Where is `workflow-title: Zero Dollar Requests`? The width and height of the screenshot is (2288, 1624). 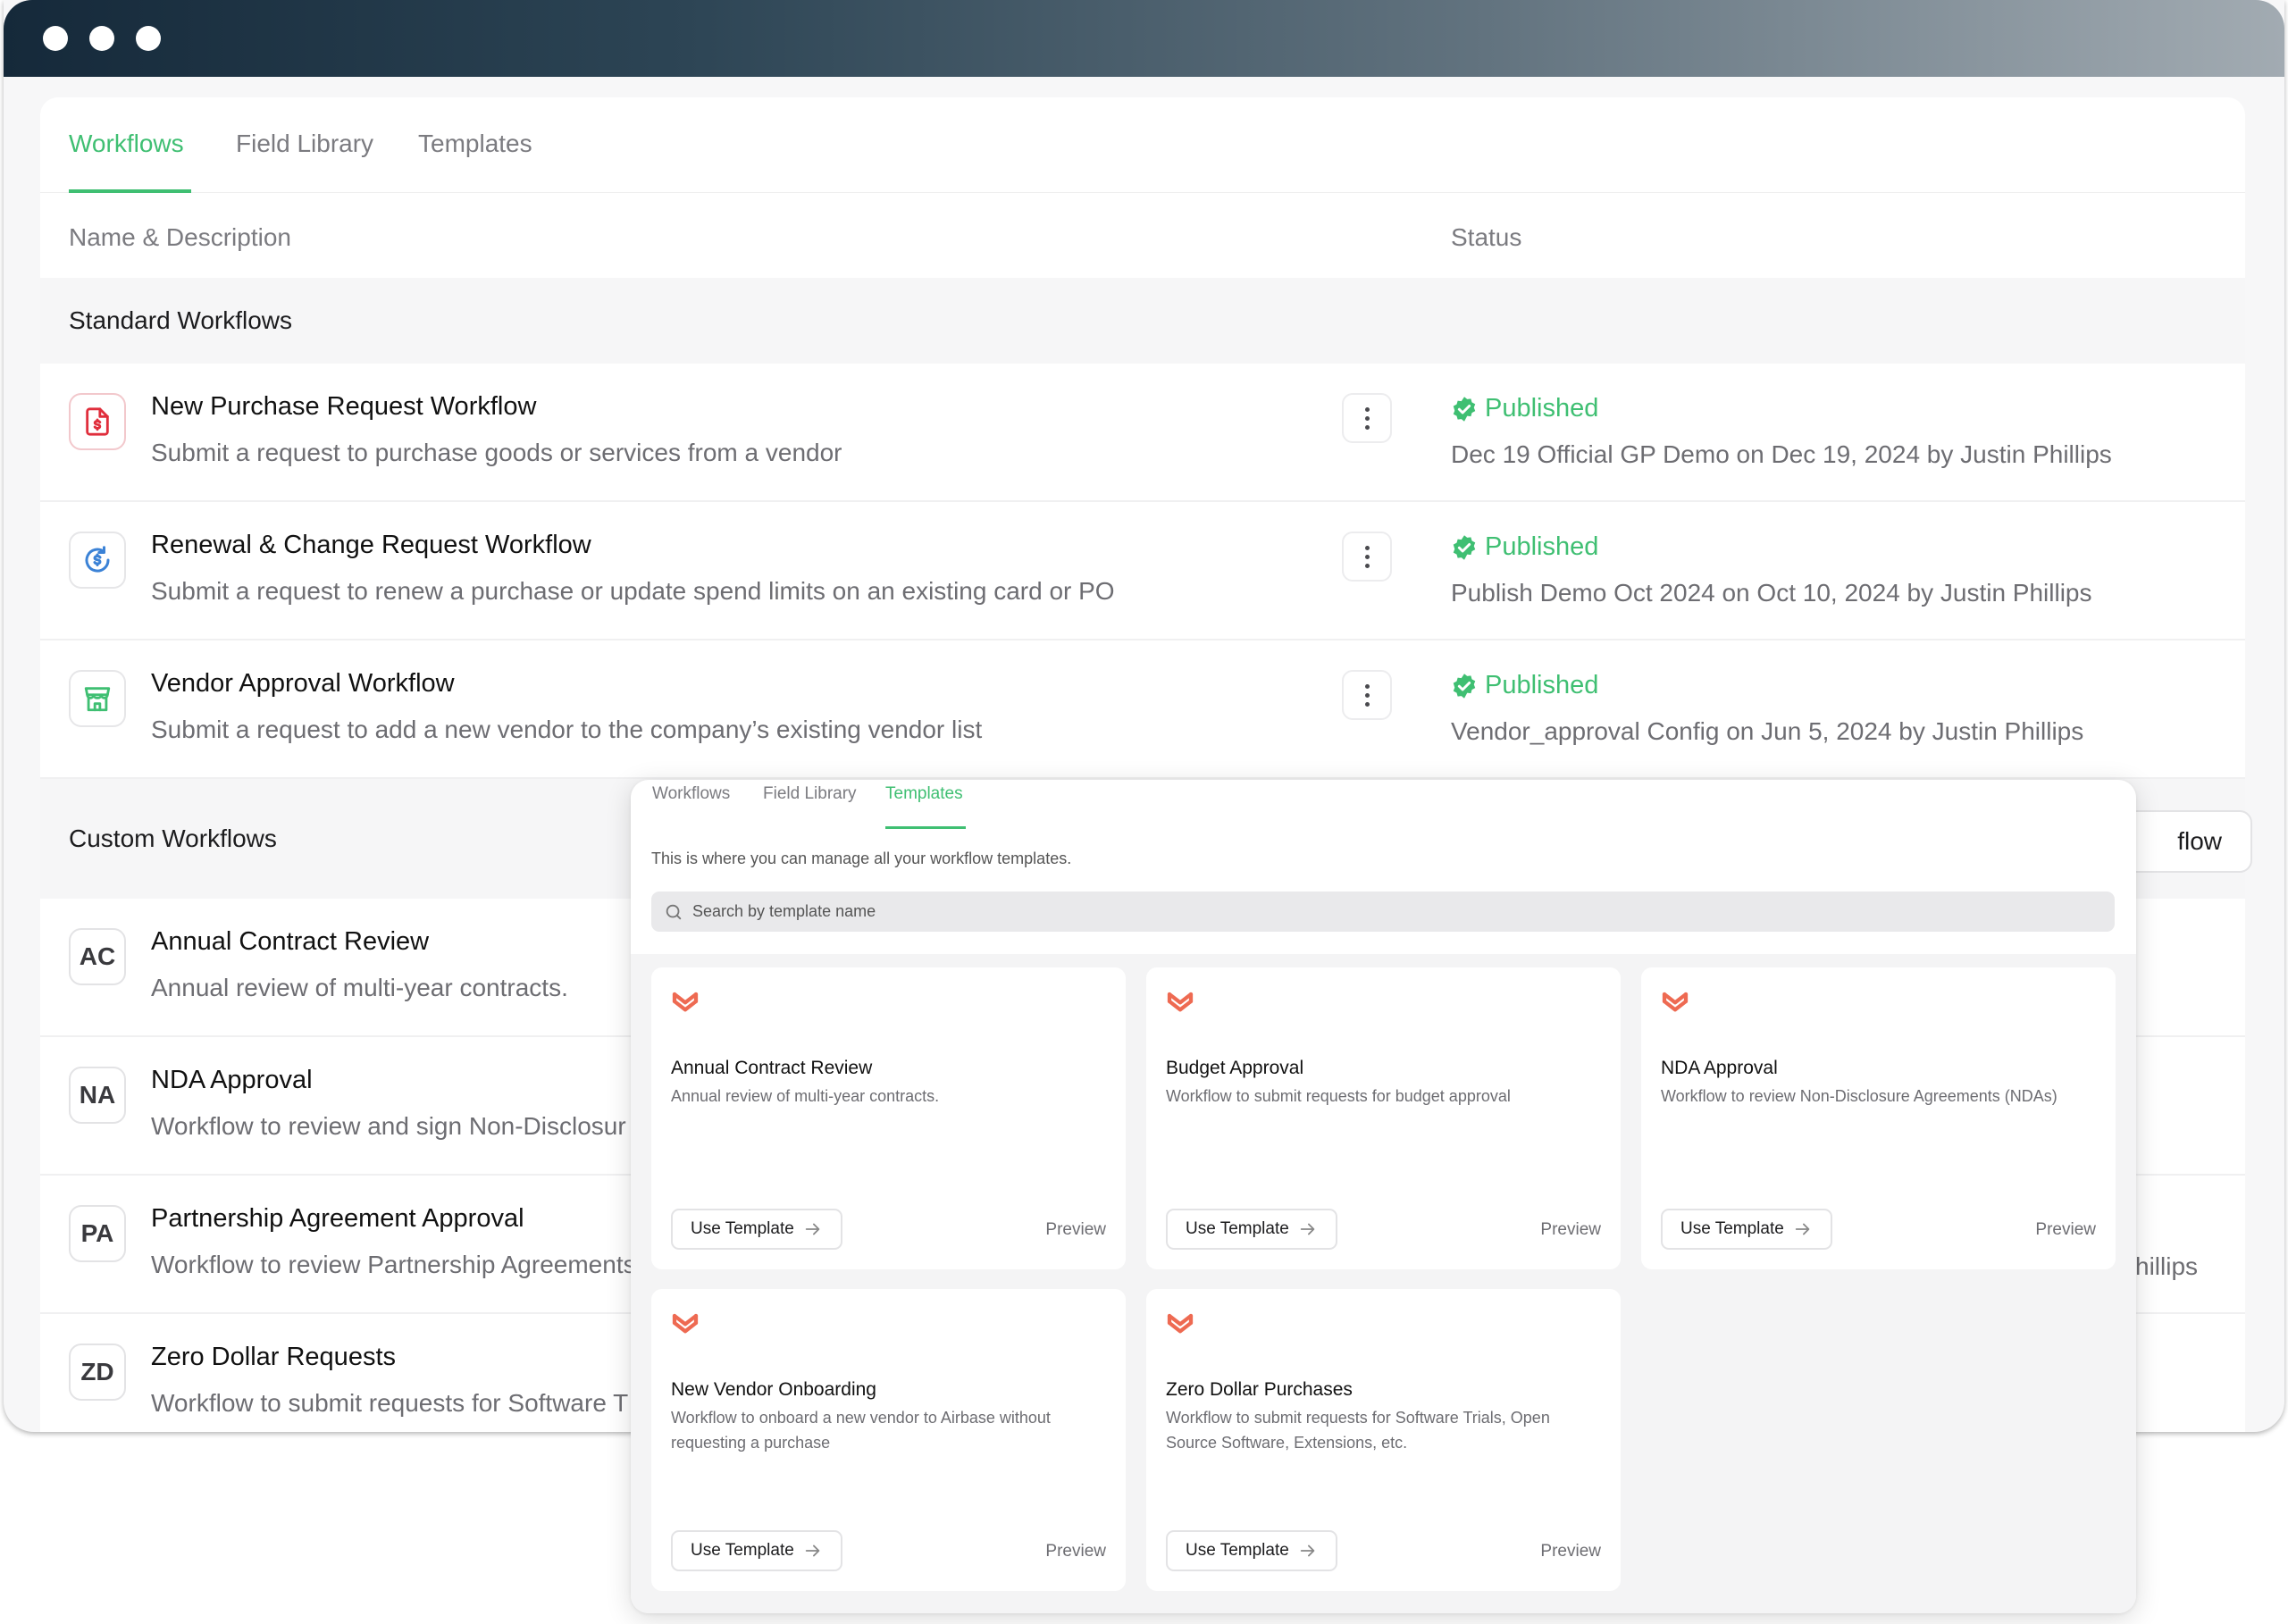
workflow-title: Zero Dollar Requests is located at coordinates (273, 1357).